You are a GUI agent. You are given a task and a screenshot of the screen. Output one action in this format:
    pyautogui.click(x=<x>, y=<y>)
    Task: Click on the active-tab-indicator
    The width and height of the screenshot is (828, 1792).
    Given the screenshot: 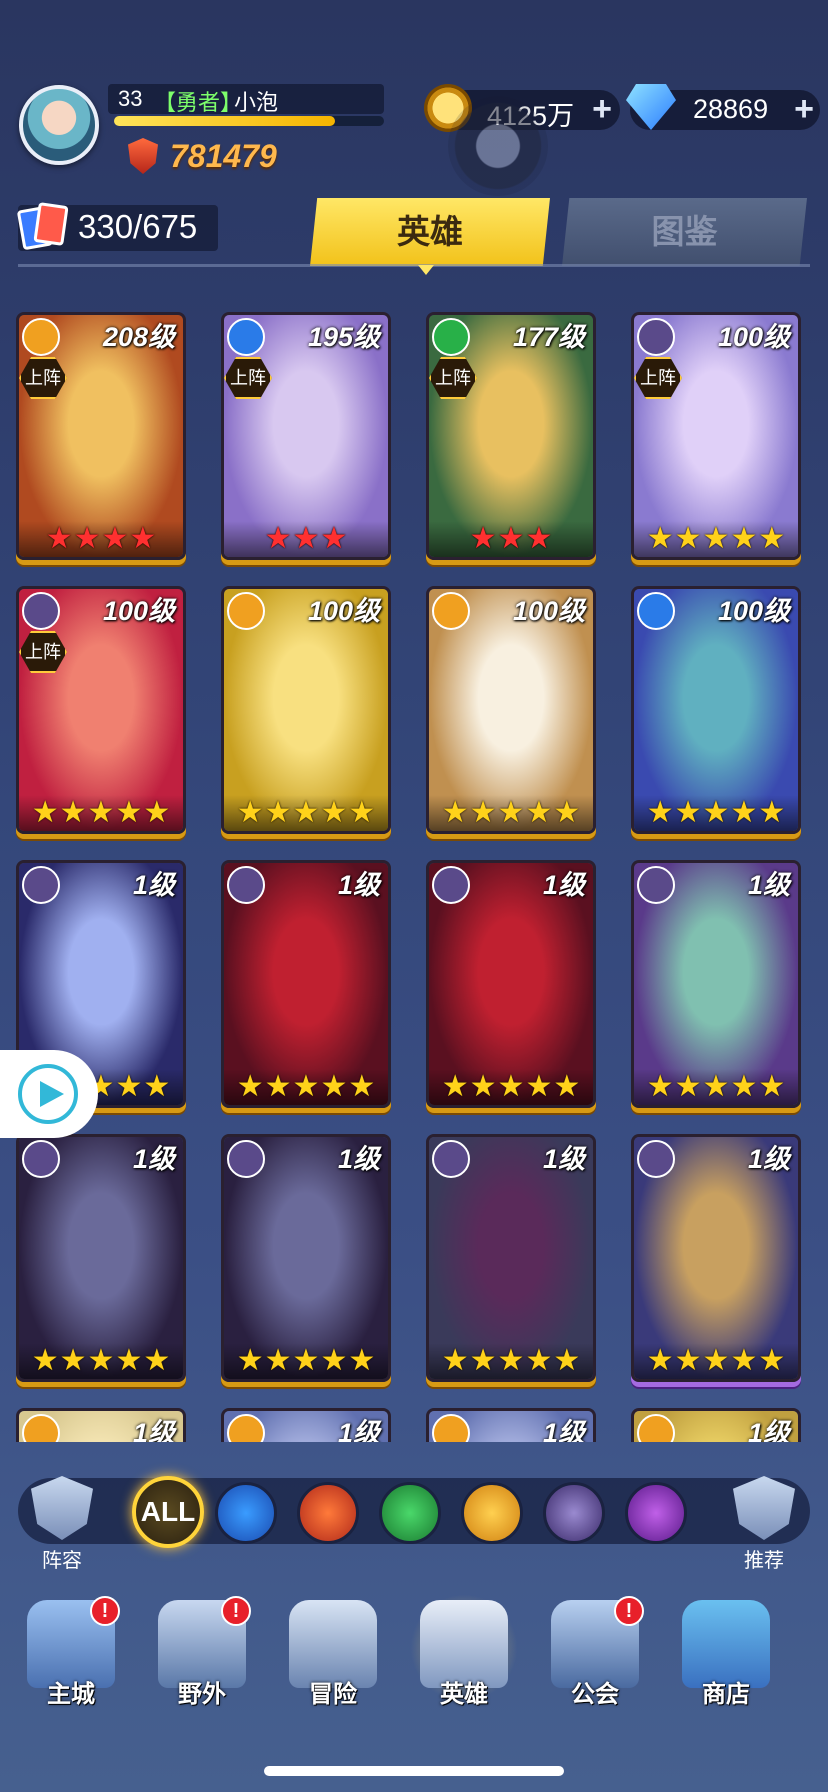 What is the action you would take?
    pyautogui.click(x=426, y=270)
    